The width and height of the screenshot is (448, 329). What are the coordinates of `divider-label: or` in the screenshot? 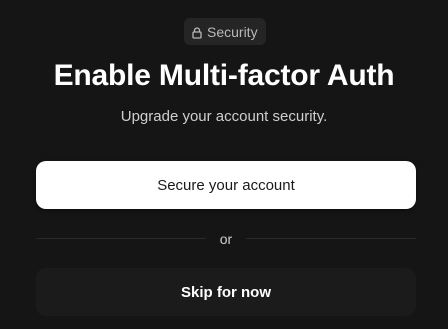 It's located at (226, 239).